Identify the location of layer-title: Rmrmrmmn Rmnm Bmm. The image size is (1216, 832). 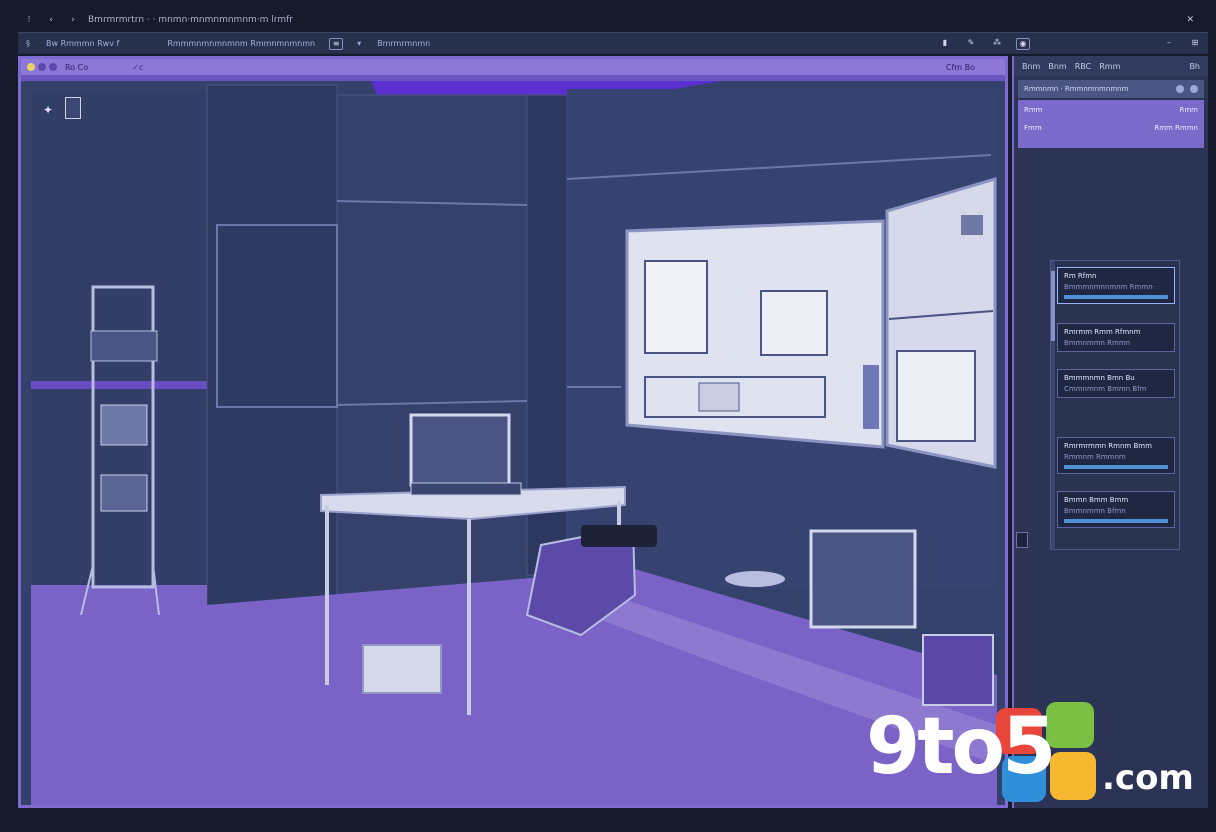
(1108, 446).